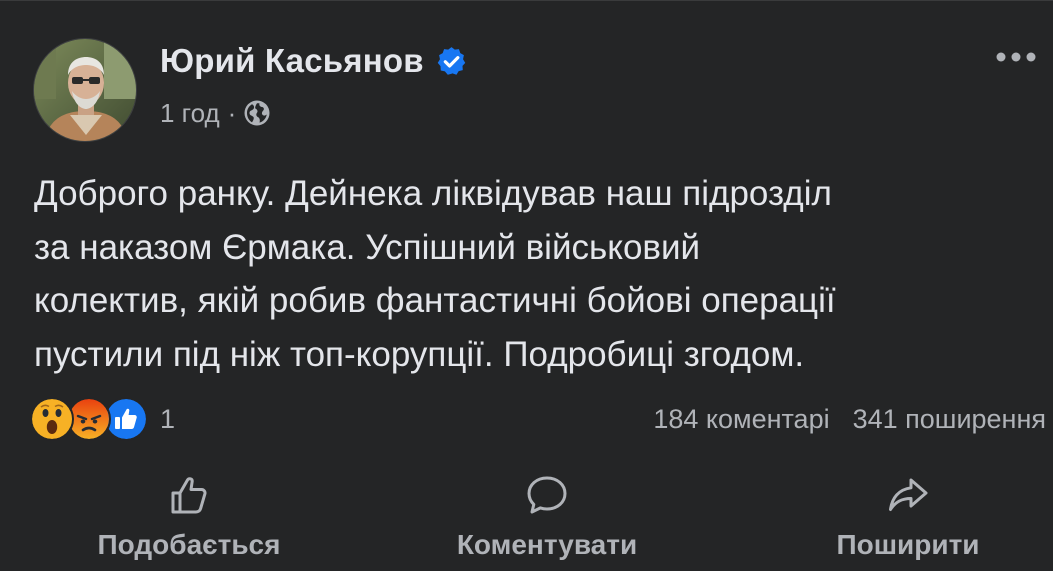  I want to click on author-name: Юрий Касьянов, so click(292, 61).